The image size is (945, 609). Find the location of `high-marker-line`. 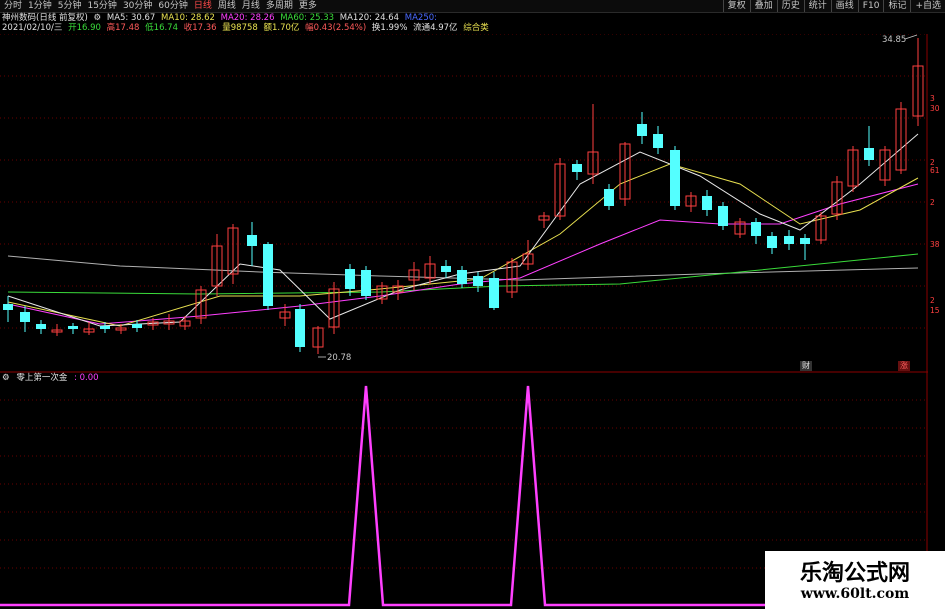

high-marker-line is located at coordinates (911, 37).